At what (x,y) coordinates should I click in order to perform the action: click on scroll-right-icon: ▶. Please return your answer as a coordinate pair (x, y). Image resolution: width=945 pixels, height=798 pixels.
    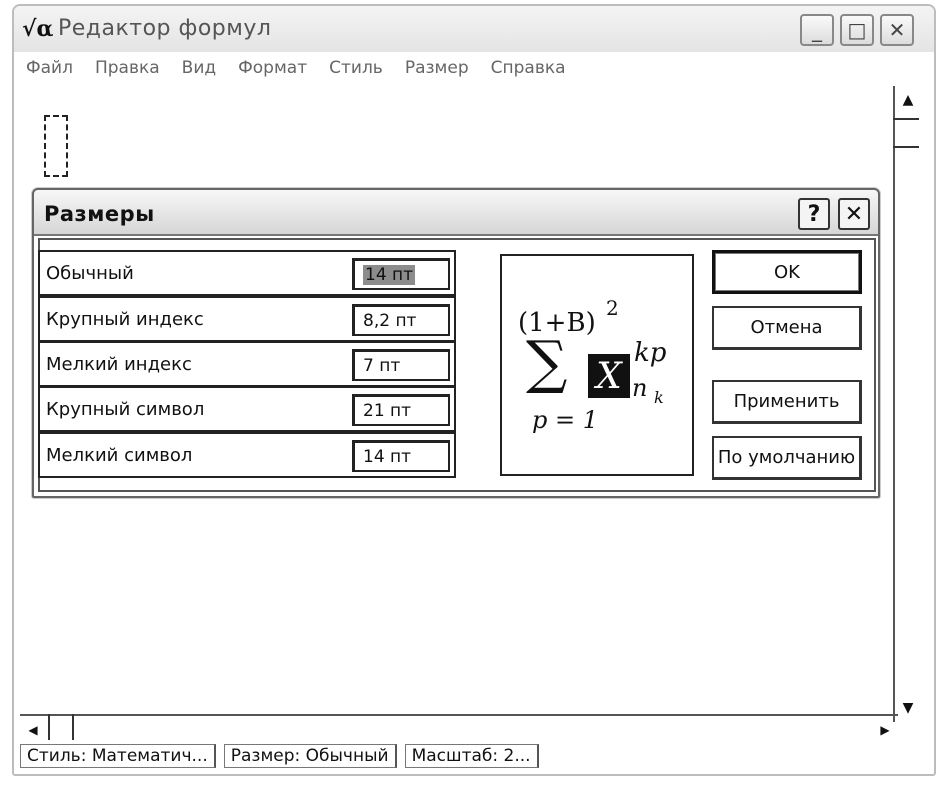
    Looking at the image, I should click on (885, 730).